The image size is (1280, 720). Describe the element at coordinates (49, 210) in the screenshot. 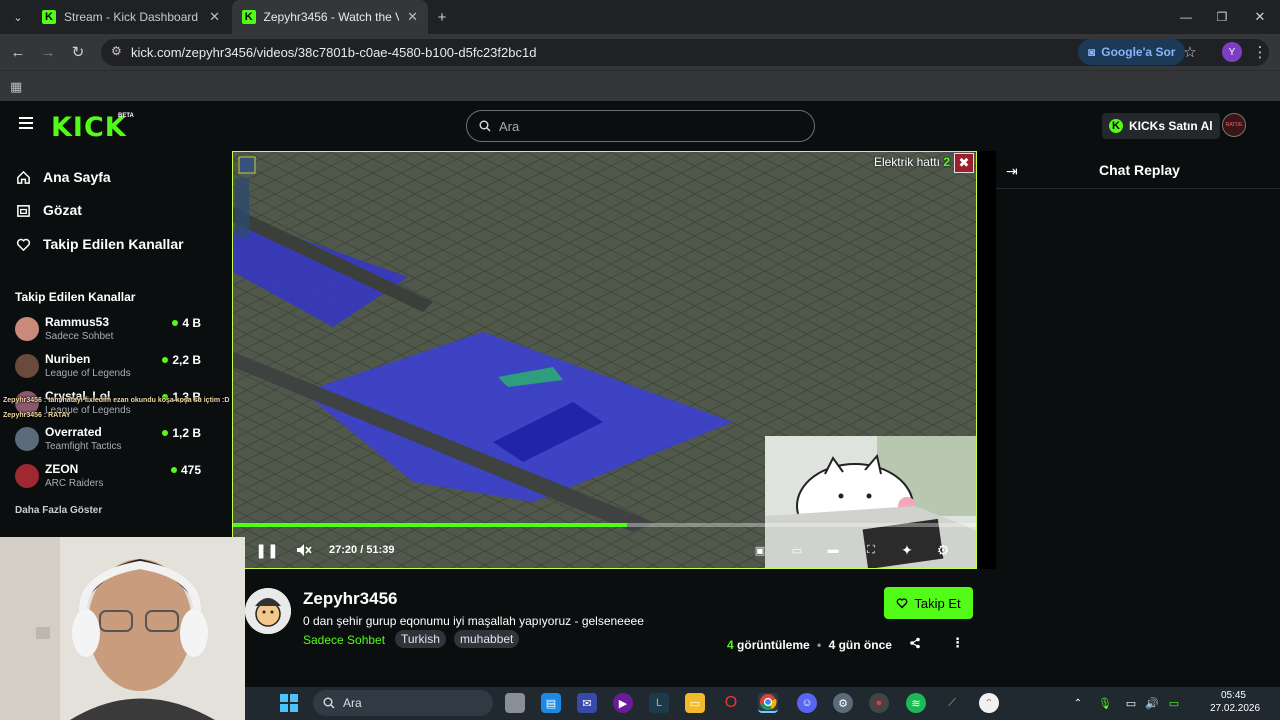

I see `nav-browse: Gözat` at that location.